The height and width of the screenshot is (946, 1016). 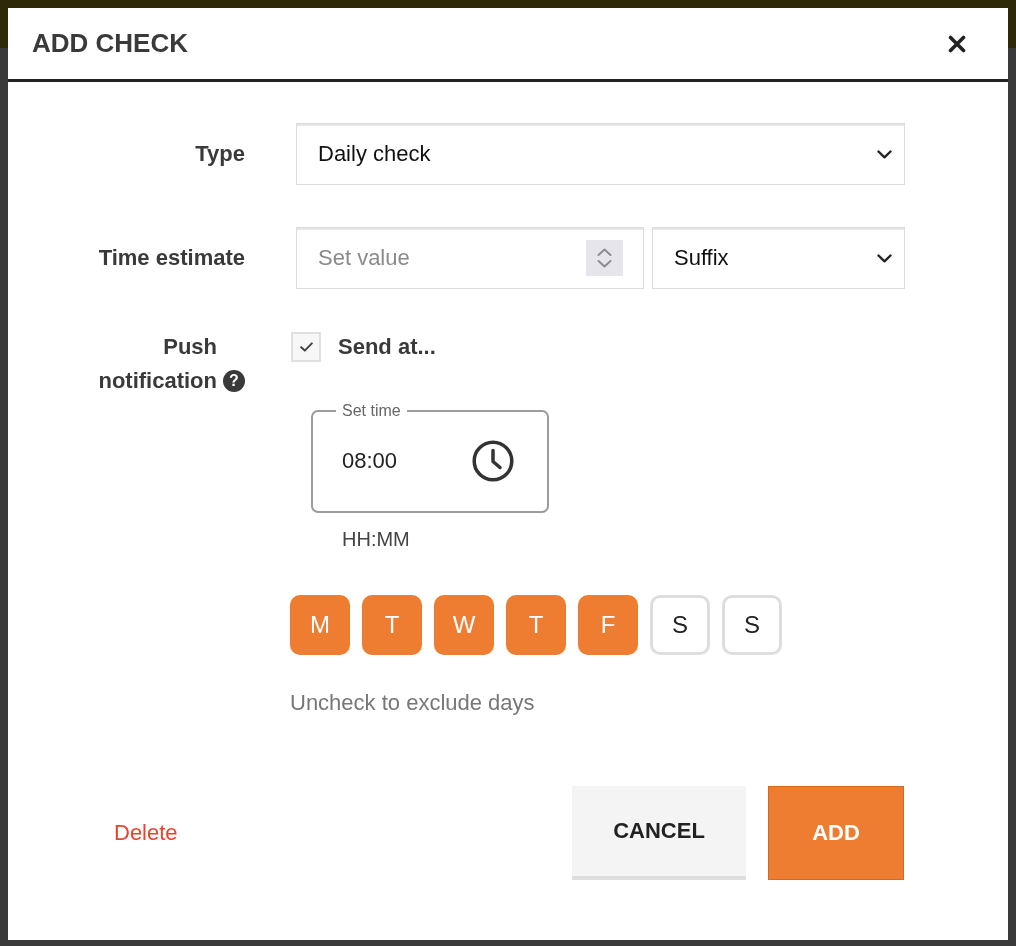 I want to click on dialog-title: ADD CHECK, so click(x=110, y=43).